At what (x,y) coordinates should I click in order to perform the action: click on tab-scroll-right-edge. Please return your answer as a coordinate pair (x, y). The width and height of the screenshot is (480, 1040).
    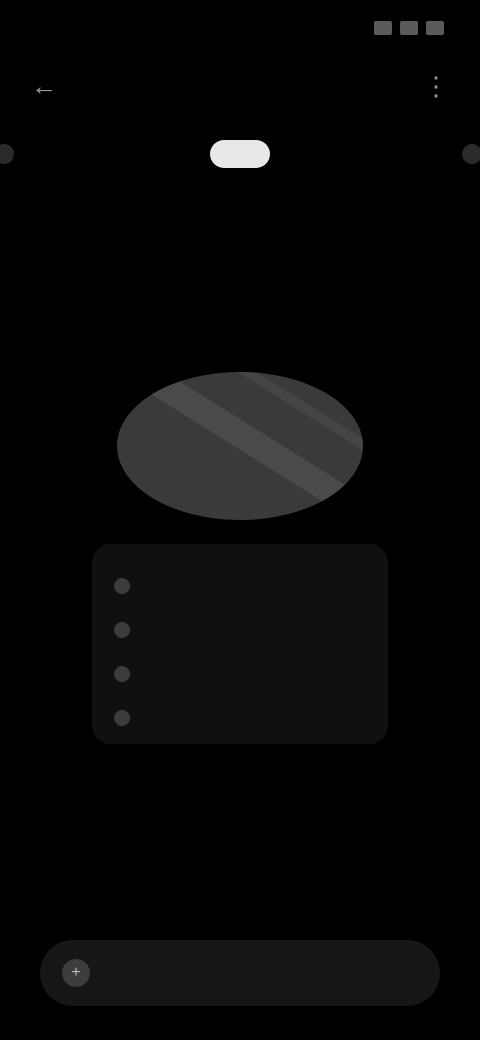
    Looking at the image, I should click on (471, 154).